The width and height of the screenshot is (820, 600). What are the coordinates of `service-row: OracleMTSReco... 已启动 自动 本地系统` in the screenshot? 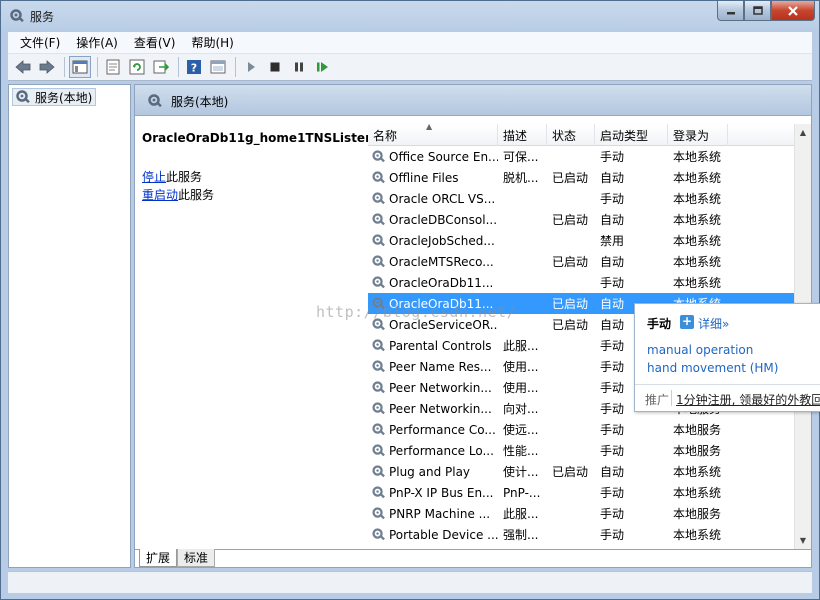 It's located at (583, 261).